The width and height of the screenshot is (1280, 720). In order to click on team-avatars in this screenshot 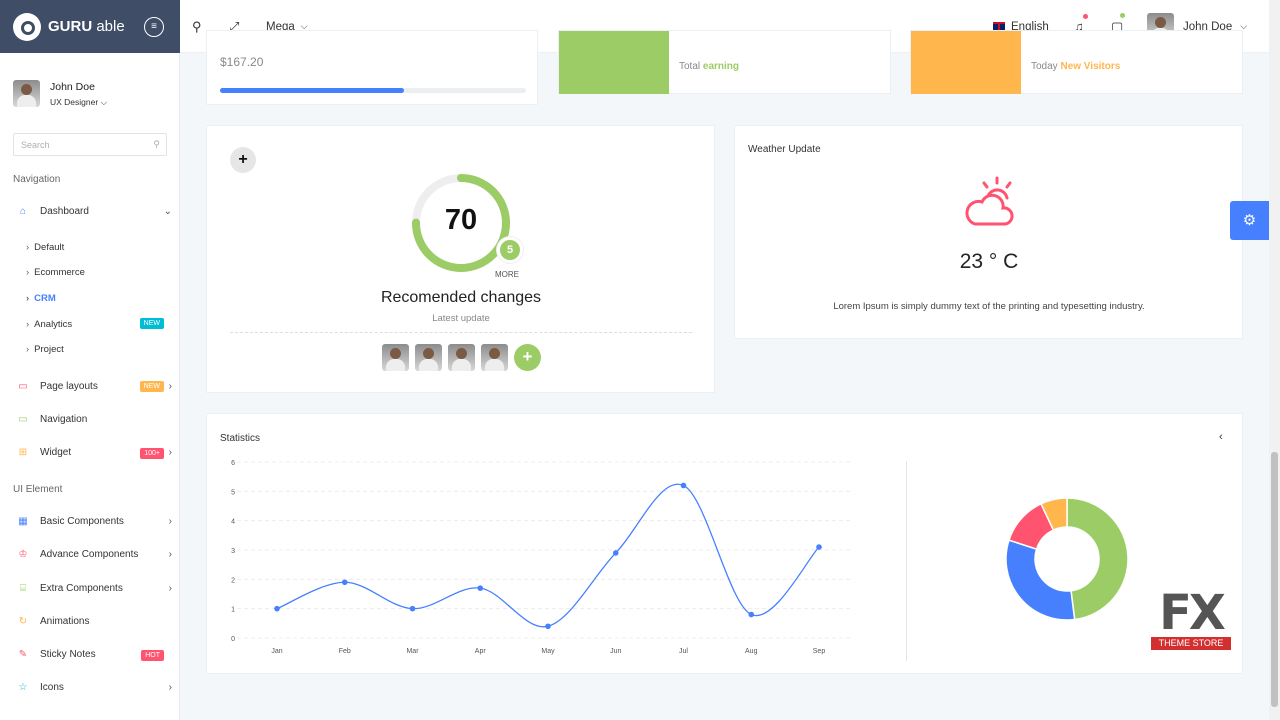, I will do `click(445, 357)`.